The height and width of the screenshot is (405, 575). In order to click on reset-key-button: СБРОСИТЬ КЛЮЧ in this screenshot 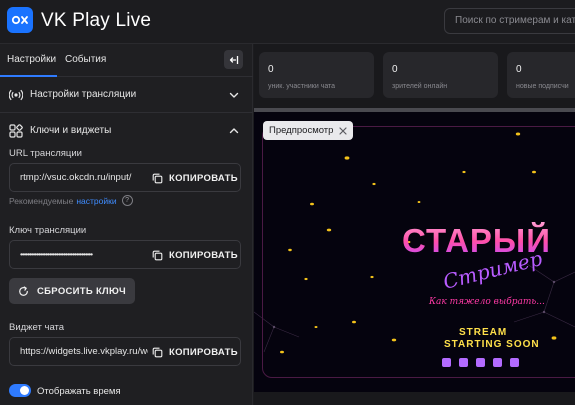, I will do `click(72, 291)`.